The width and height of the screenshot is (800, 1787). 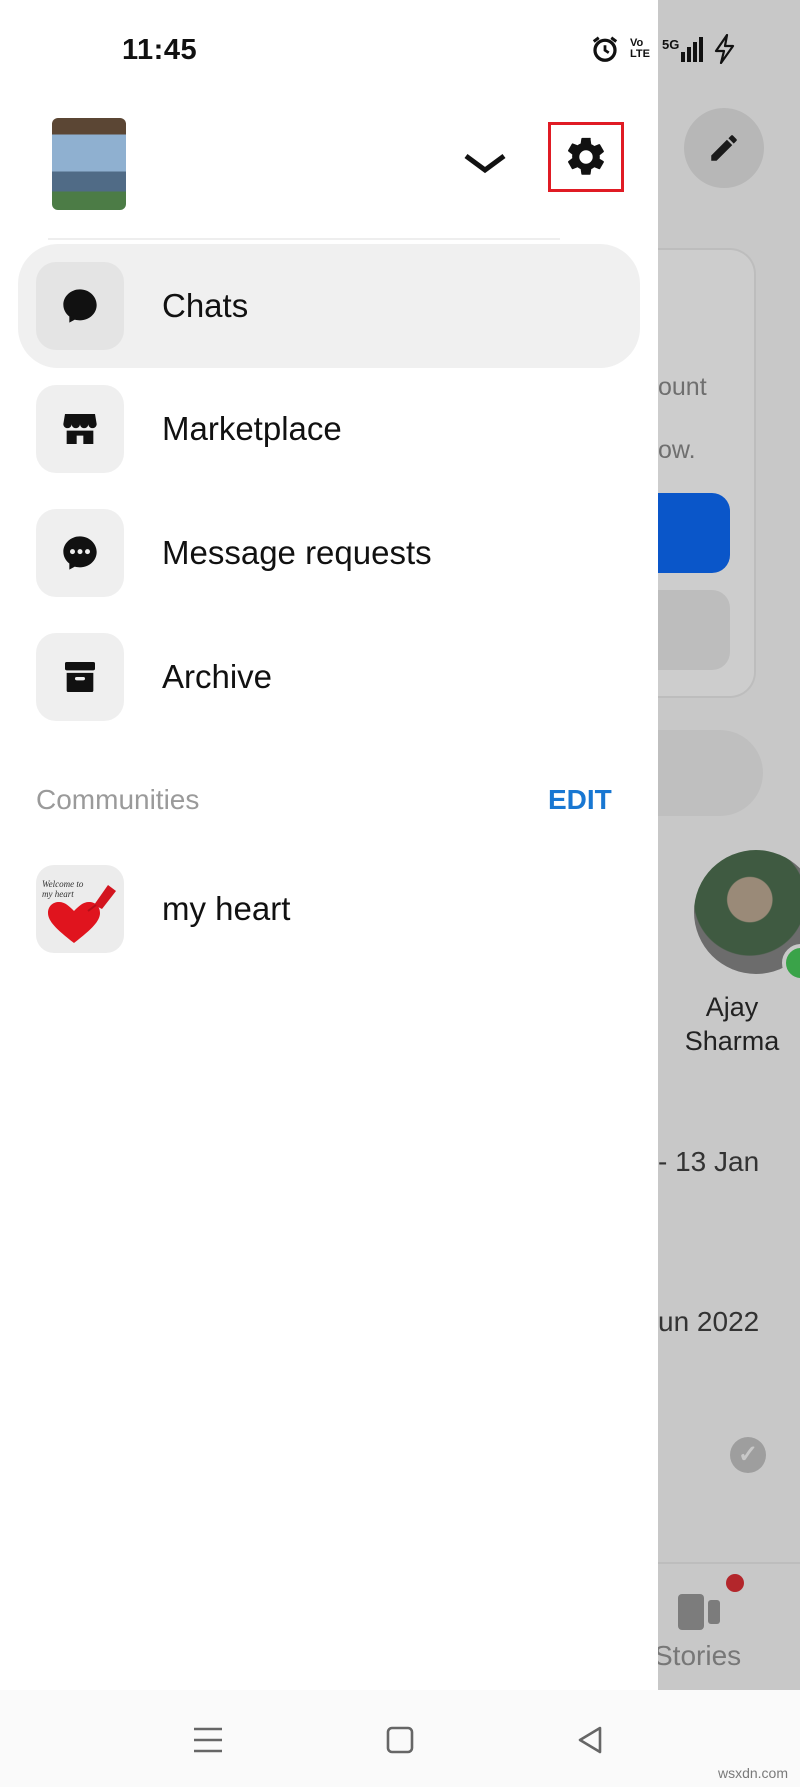 What do you see at coordinates (226, 908) in the screenshot?
I see `community-name: my heart` at bounding box center [226, 908].